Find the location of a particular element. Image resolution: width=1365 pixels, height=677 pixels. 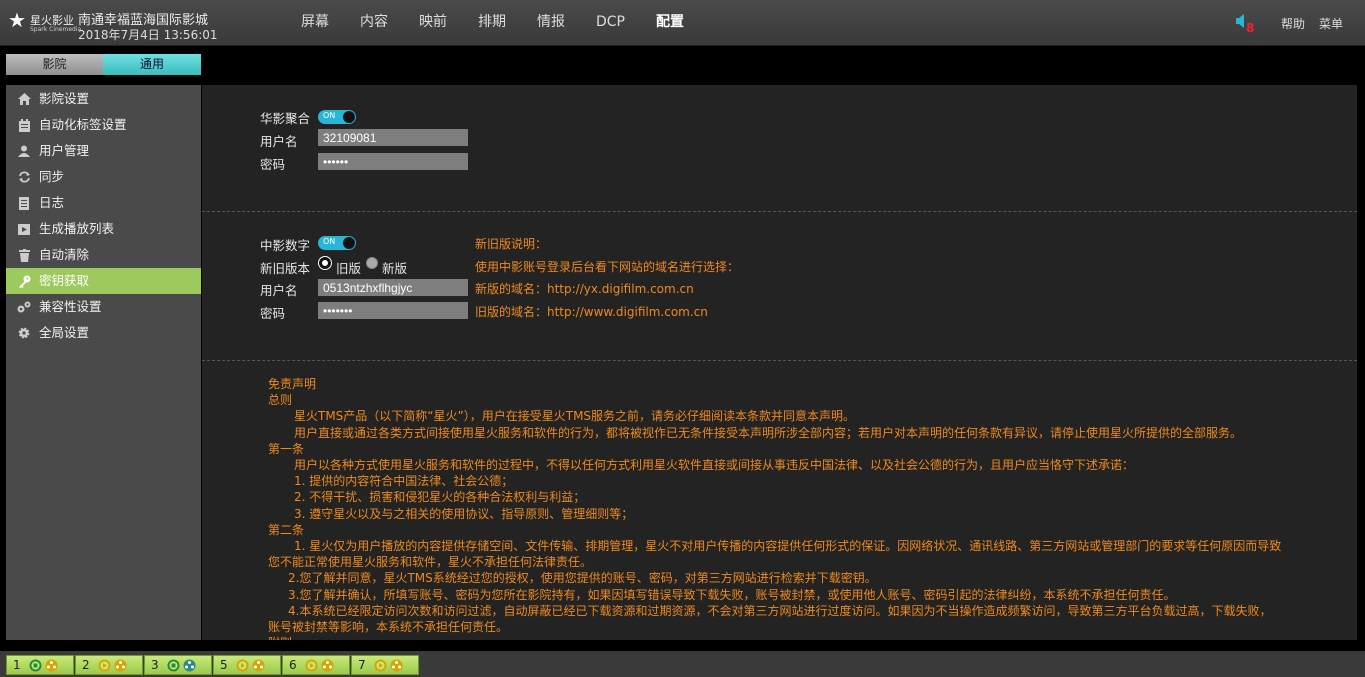

screen-button-7: 7 is located at coordinates (385, 665).